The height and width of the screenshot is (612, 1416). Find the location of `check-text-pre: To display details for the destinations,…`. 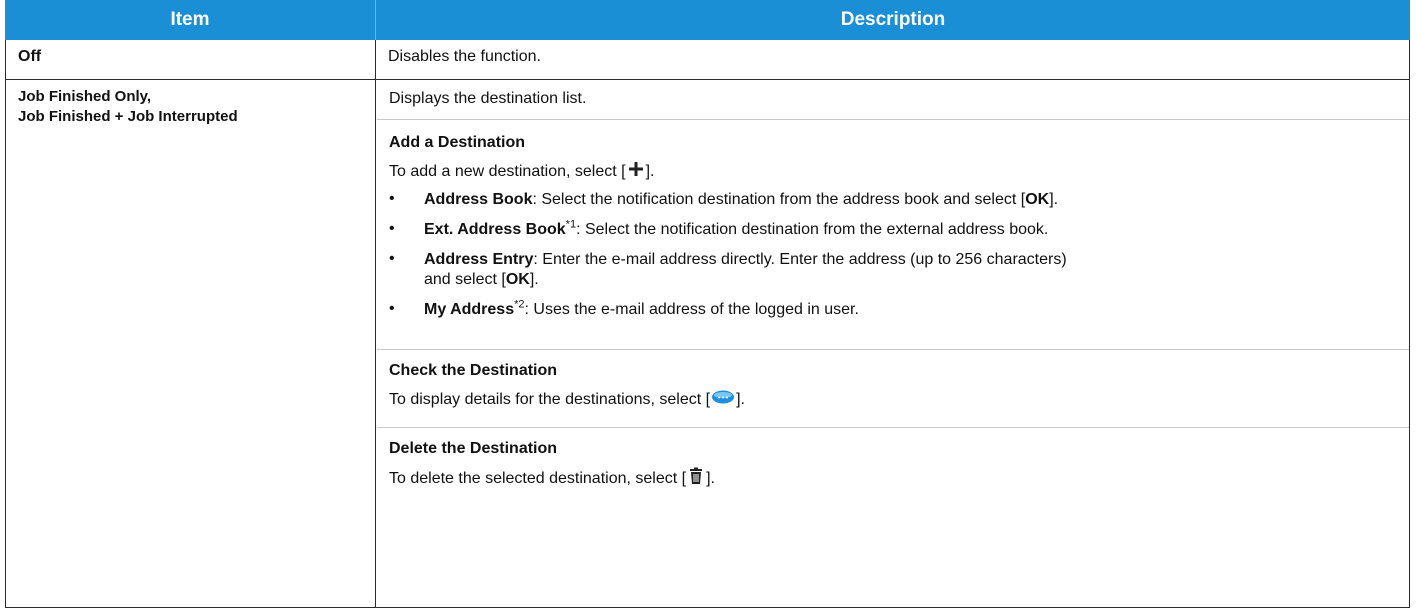

check-text-pre: To display details for the destinations,… is located at coordinates (550, 400).